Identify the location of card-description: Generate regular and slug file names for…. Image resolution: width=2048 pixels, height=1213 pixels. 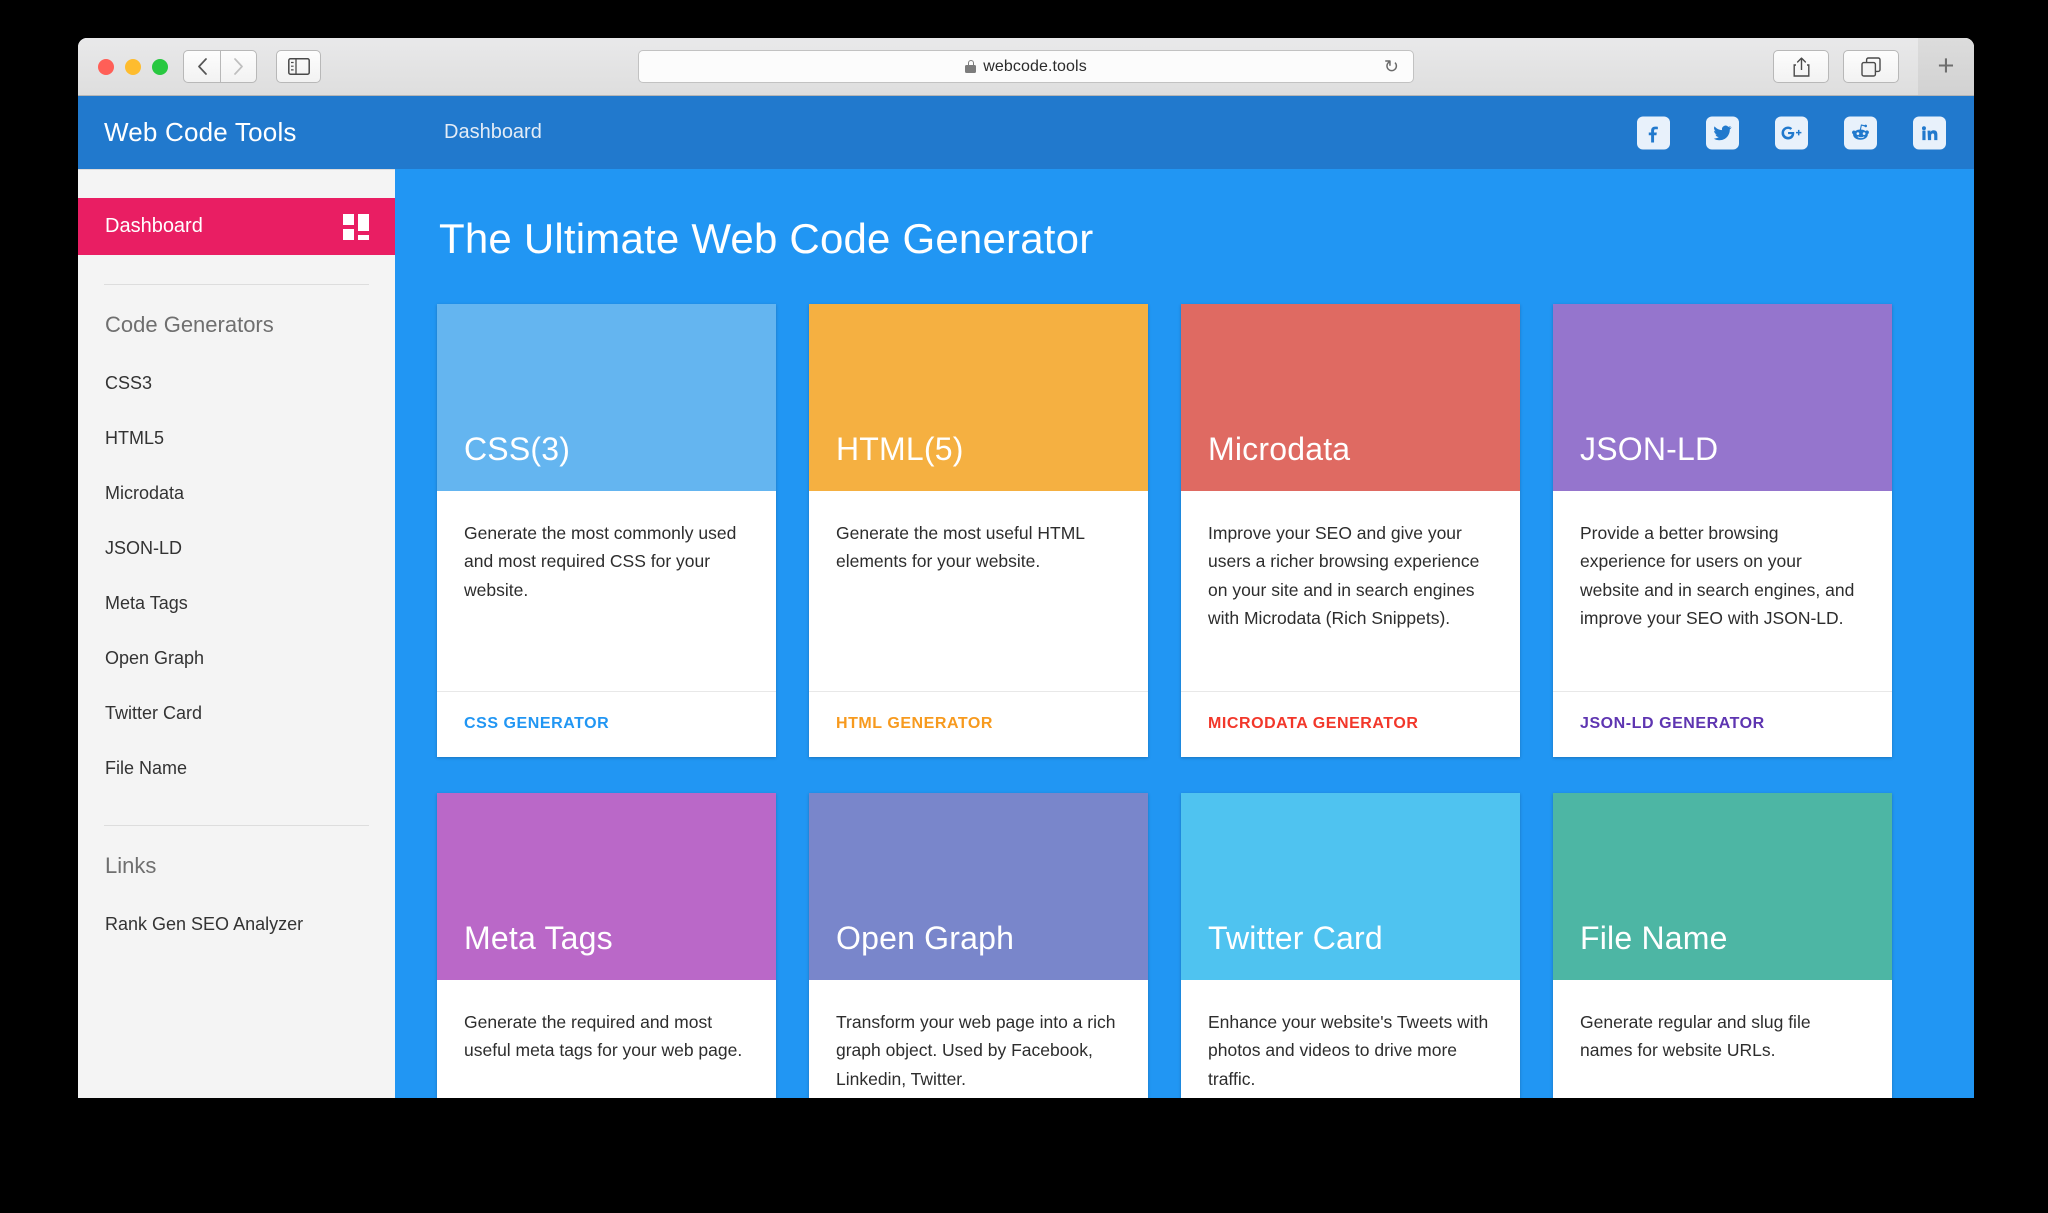
(1695, 1036).